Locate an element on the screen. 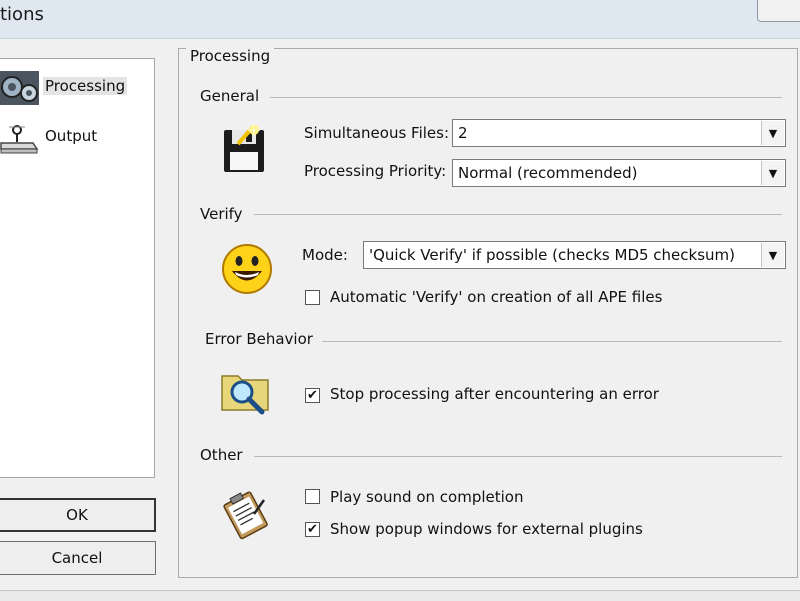 This screenshot has height=601, width=800. cancel-button: Cancel is located at coordinates (78, 558).